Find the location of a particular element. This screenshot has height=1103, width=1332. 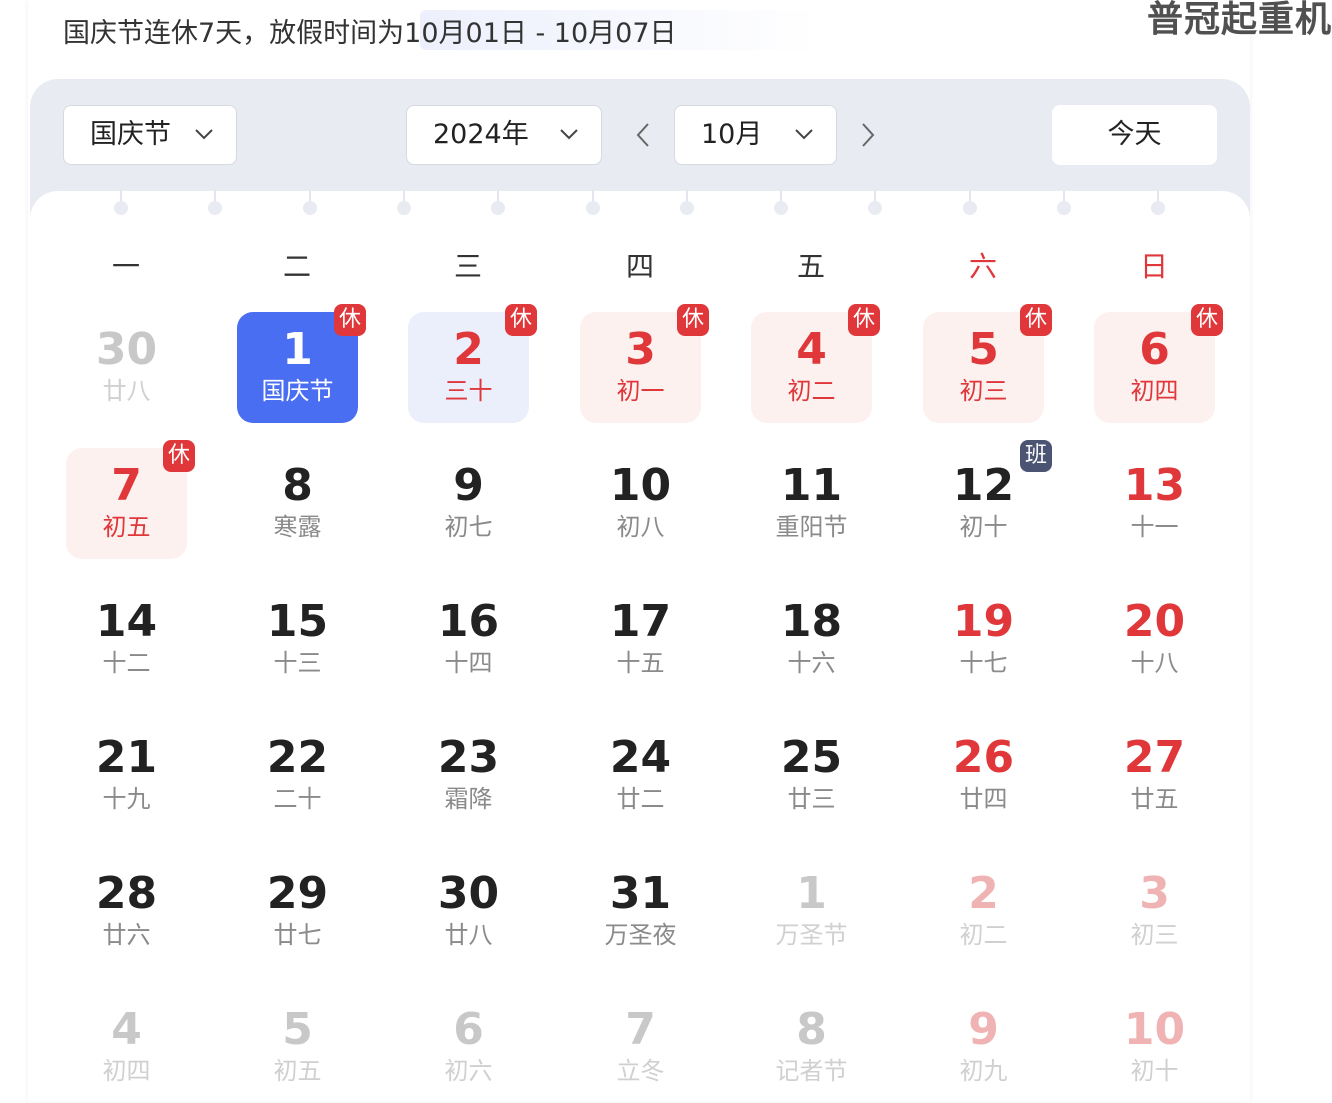

day-number: 8 is located at coordinates (811, 1029).